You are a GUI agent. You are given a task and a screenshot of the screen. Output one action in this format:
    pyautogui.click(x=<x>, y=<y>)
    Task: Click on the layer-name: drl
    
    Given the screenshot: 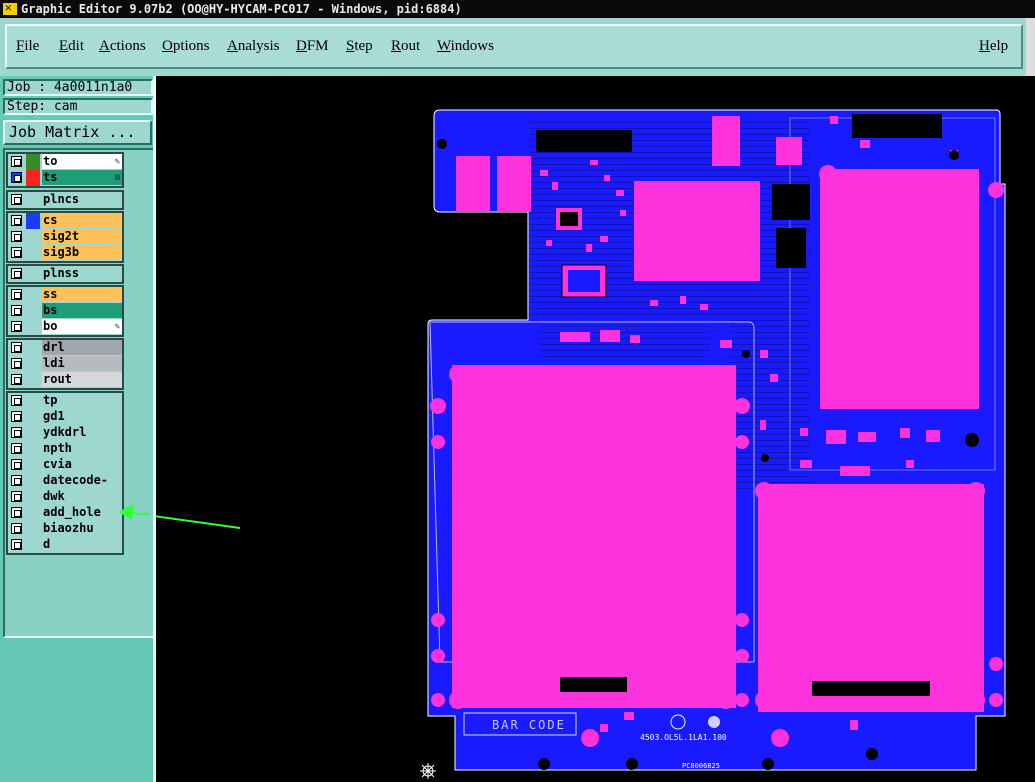 What is the action you would take?
    pyautogui.click(x=82, y=347)
    